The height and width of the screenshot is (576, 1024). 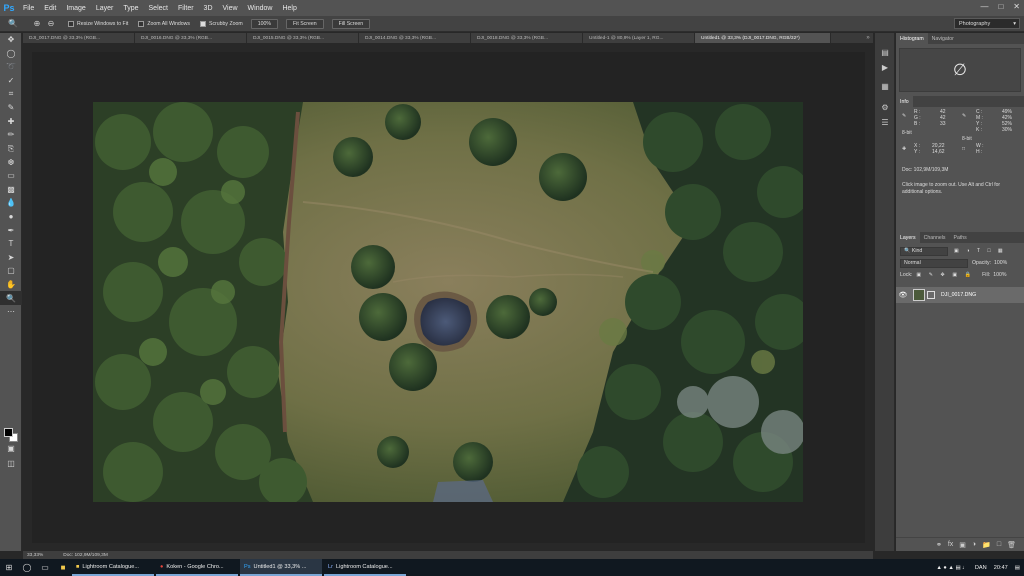 What do you see at coordinates (912, 38) in the screenshot?
I see `tab-histogram: Histogram` at bounding box center [912, 38].